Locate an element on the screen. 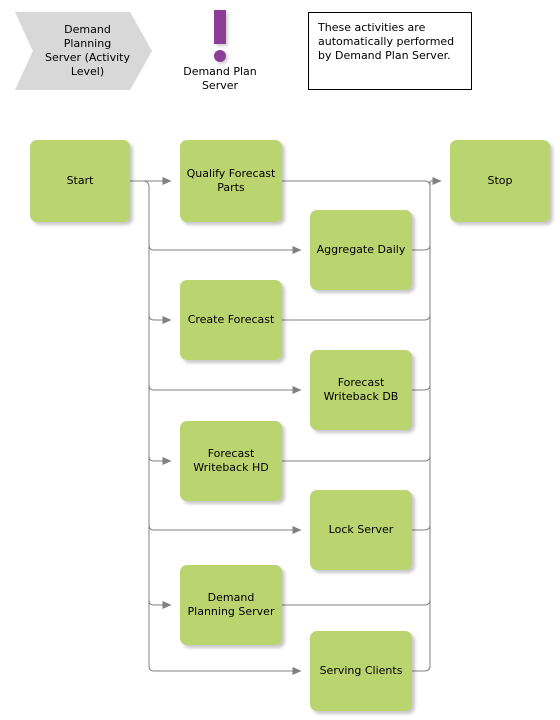 This screenshot has width=560, height=720. node-lock-server: Lock Server is located at coordinates (361, 530).